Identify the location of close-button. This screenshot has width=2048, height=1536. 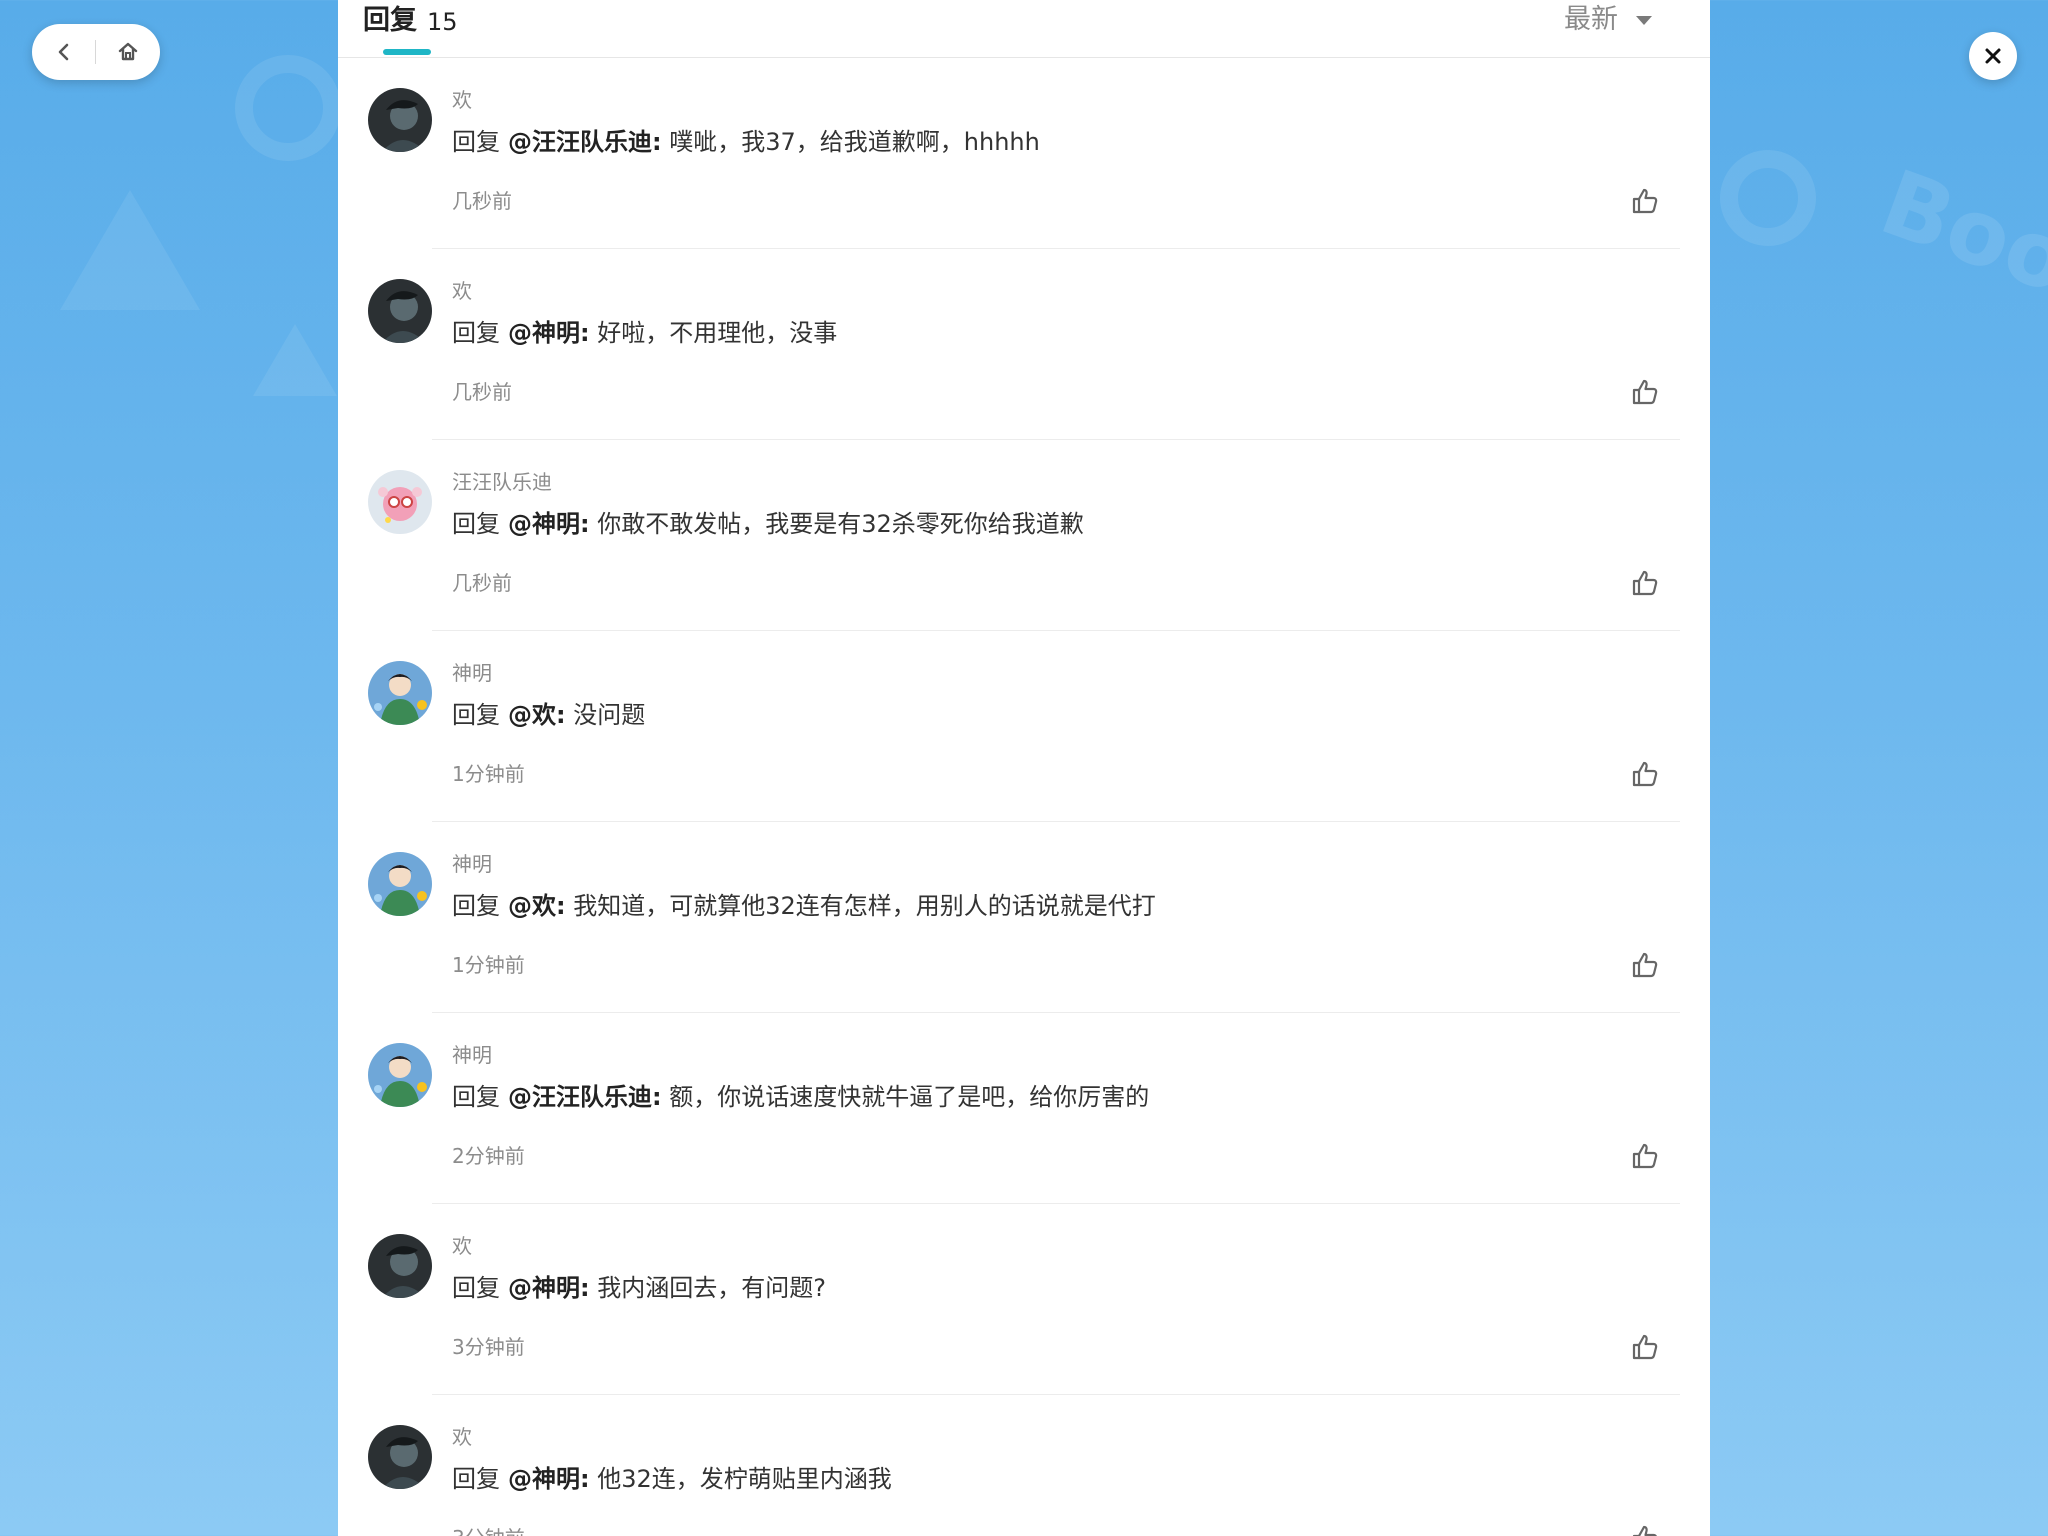
(1993, 56).